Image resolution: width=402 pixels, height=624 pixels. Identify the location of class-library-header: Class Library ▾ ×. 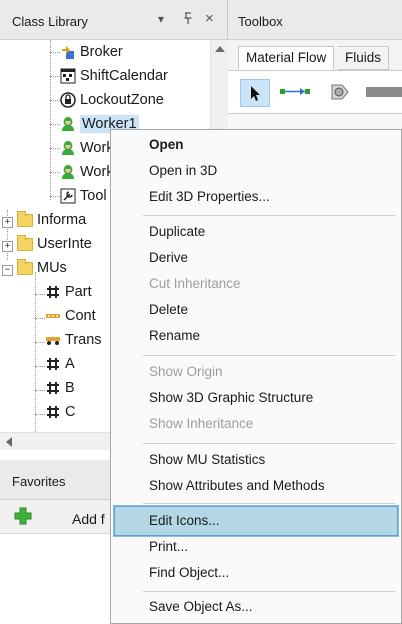
(113, 20).